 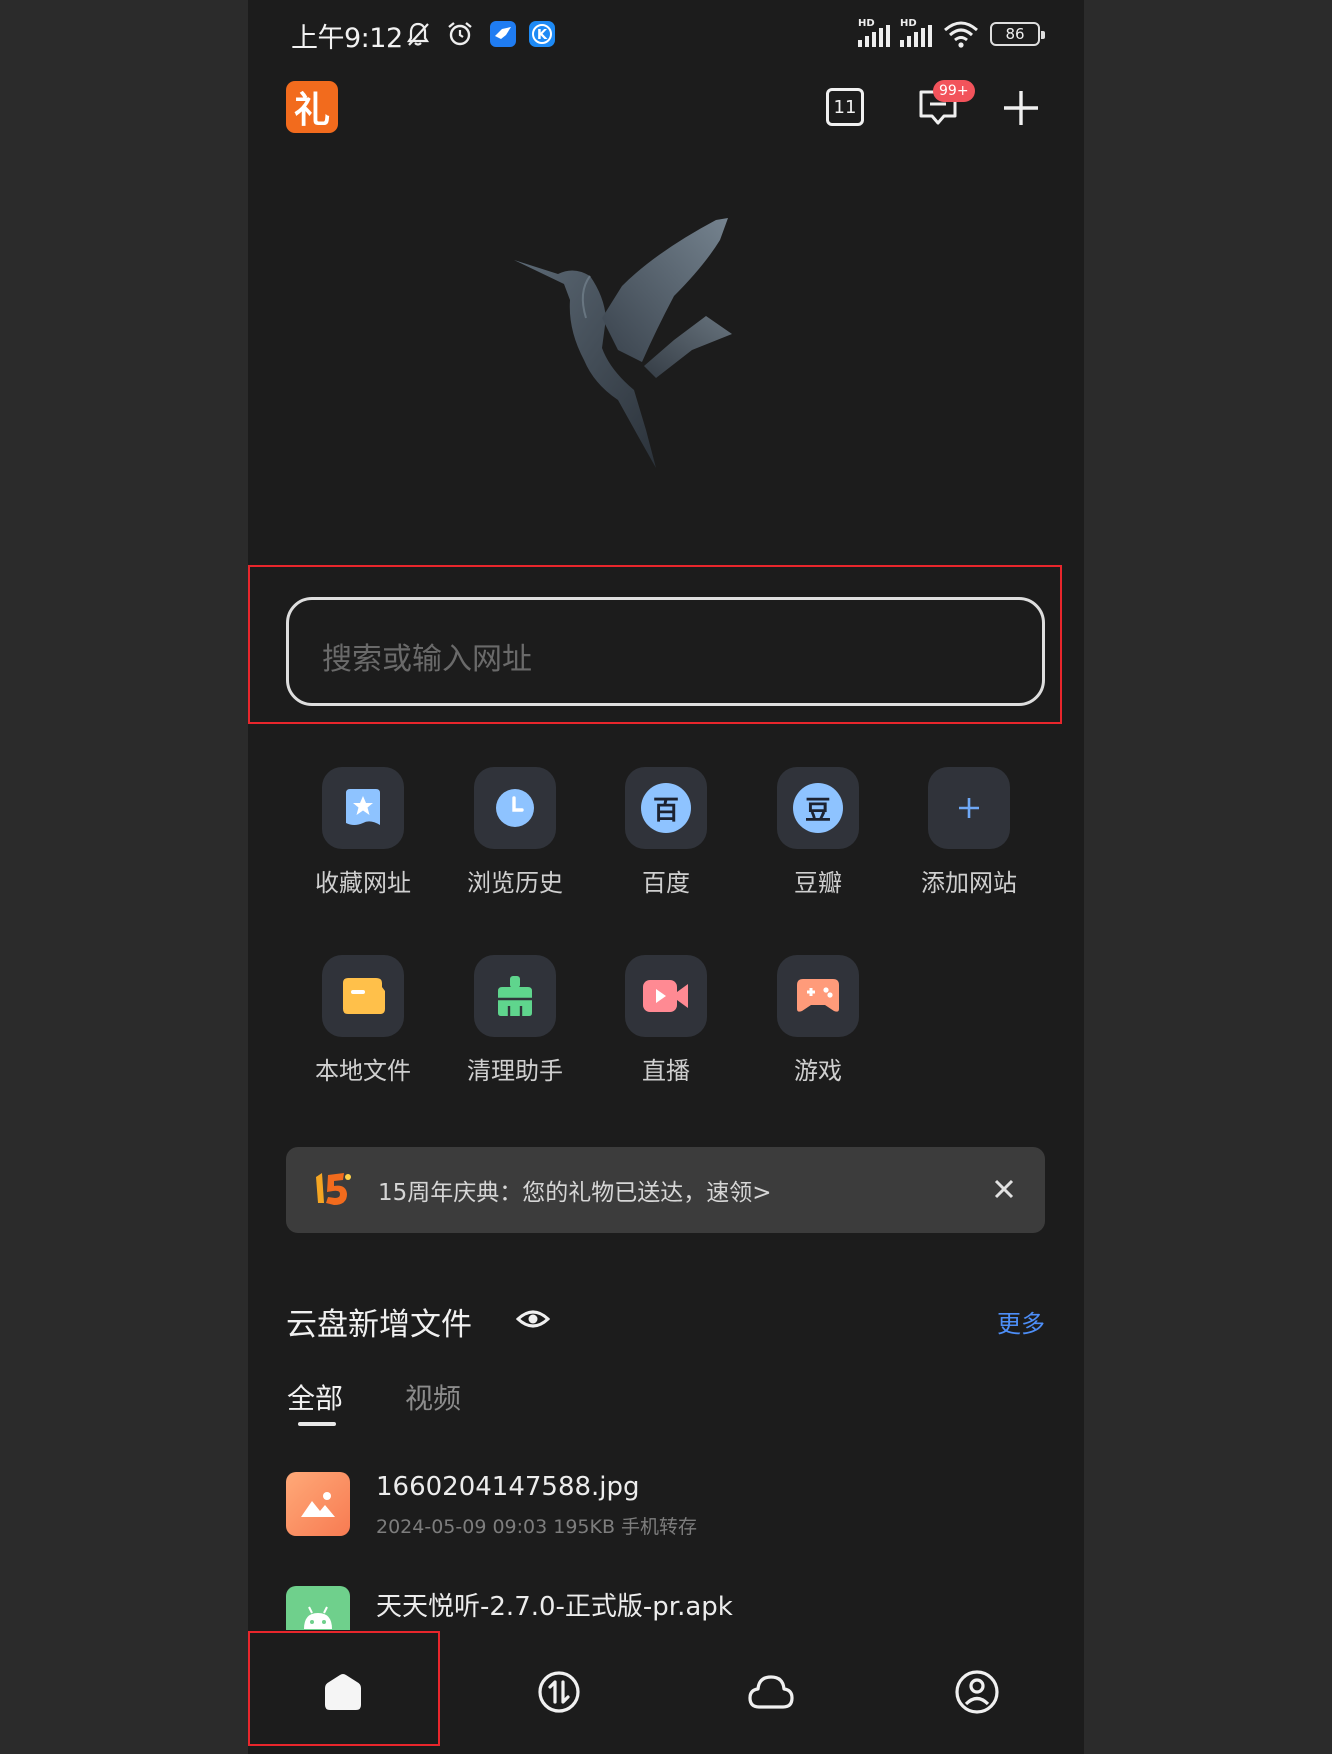 I want to click on cloud-files-title: 云盘新增文件, so click(x=379, y=1325).